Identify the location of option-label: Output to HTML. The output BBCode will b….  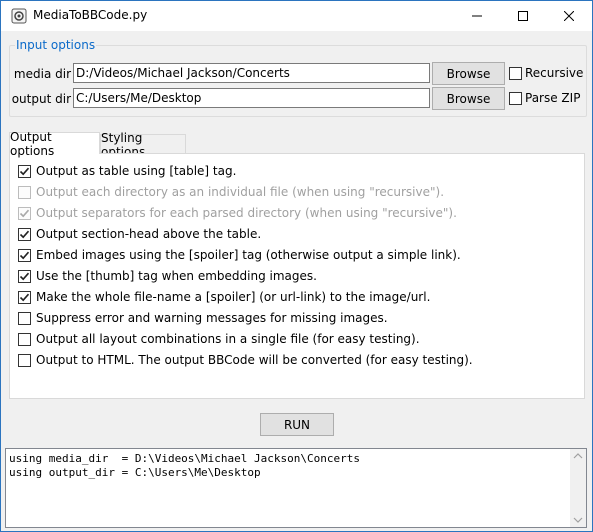
(254, 360).